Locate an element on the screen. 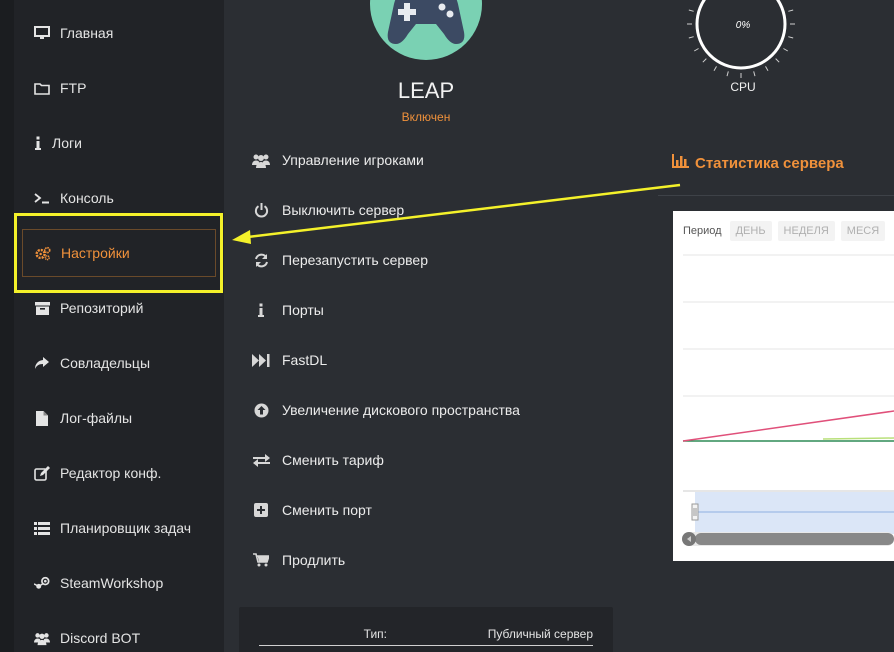 This screenshot has height=652, width=894. server-avatar is located at coordinates (426, 30).